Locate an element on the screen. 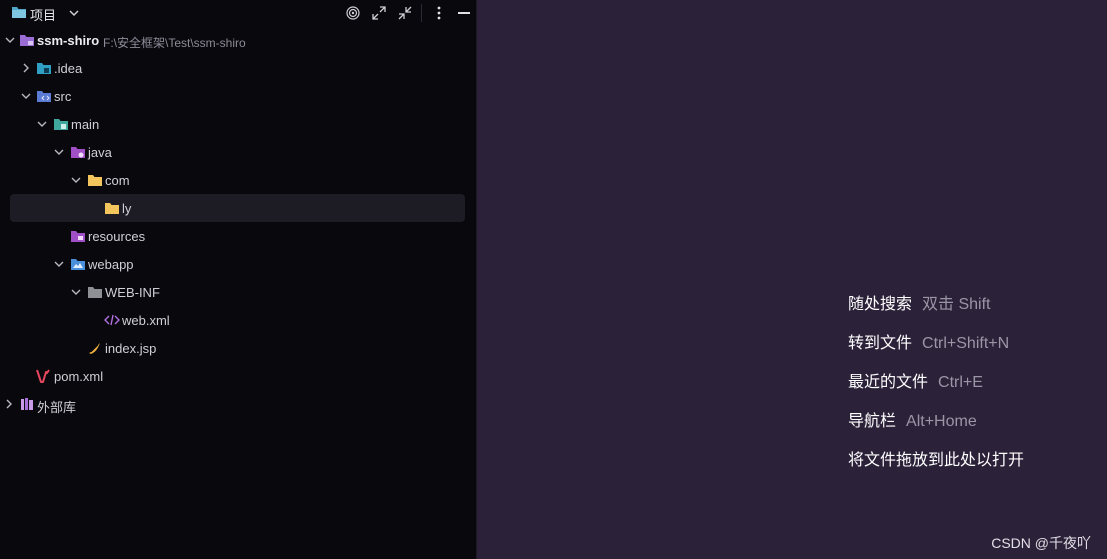 The height and width of the screenshot is (559, 1107). resources-folder-icon is located at coordinates (78, 236).